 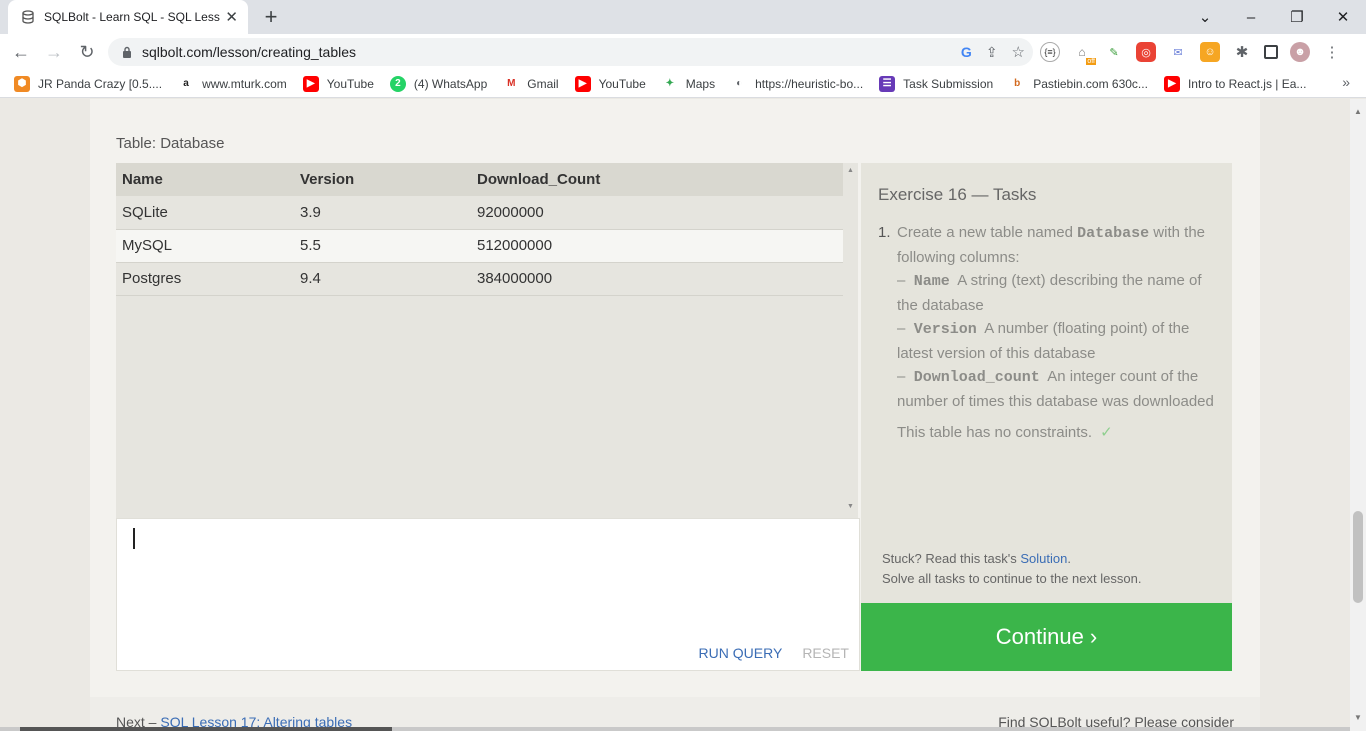 I want to click on whatsapp-icon: 2, so click(x=397, y=83).